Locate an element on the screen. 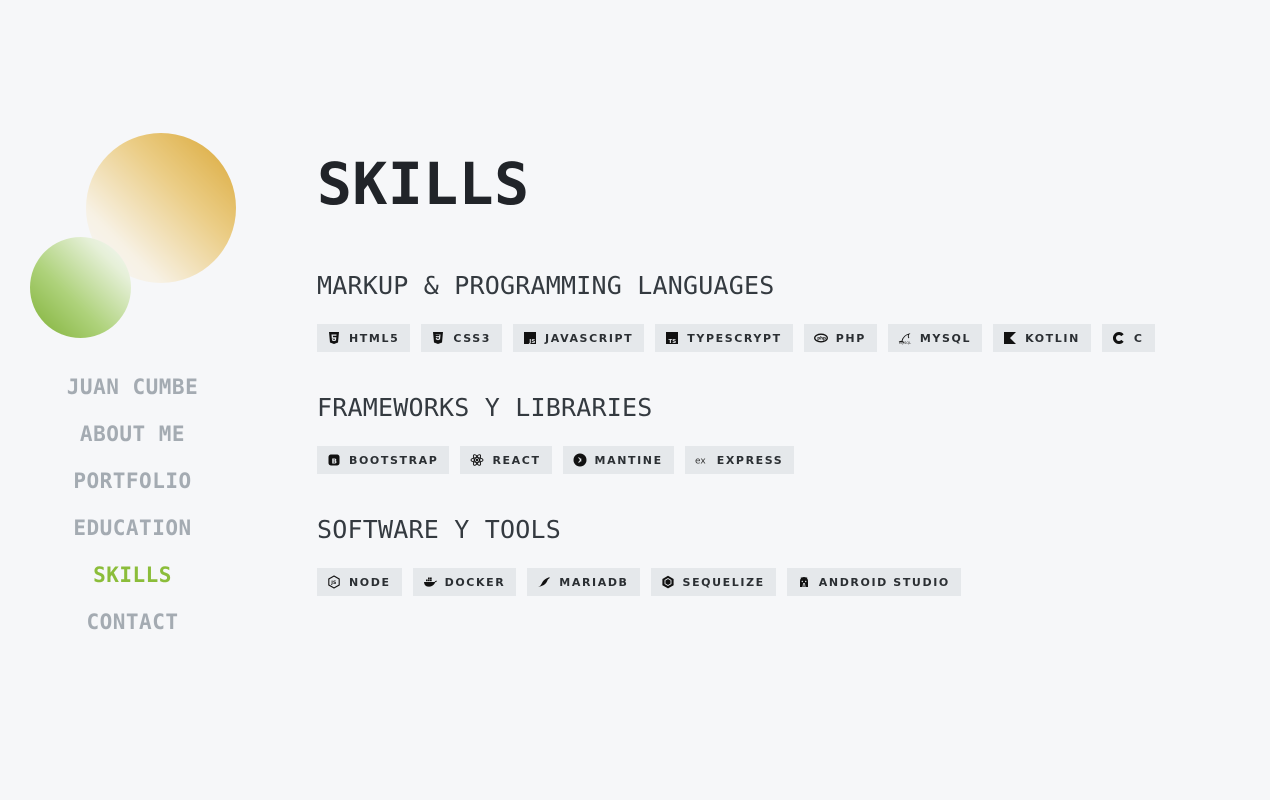  skill-chip-label: MYSQL is located at coordinates (945, 338).